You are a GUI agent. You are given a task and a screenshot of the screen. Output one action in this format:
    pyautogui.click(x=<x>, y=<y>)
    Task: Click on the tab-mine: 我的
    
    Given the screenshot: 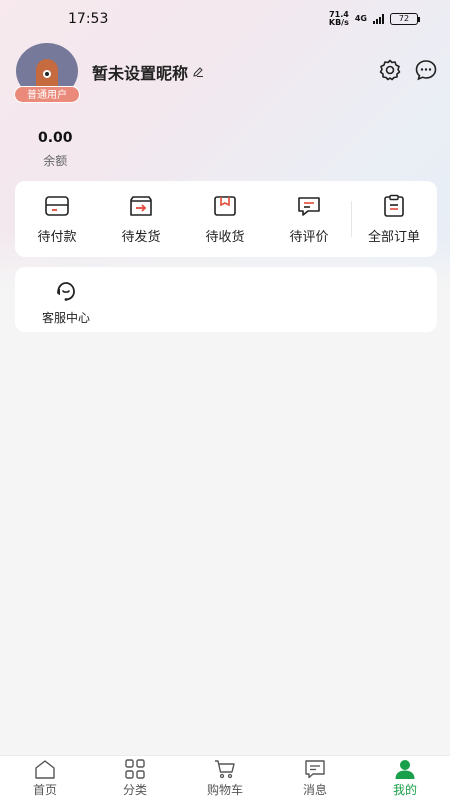 What is the action you would take?
    pyautogui.click(x=405, y=778)
    